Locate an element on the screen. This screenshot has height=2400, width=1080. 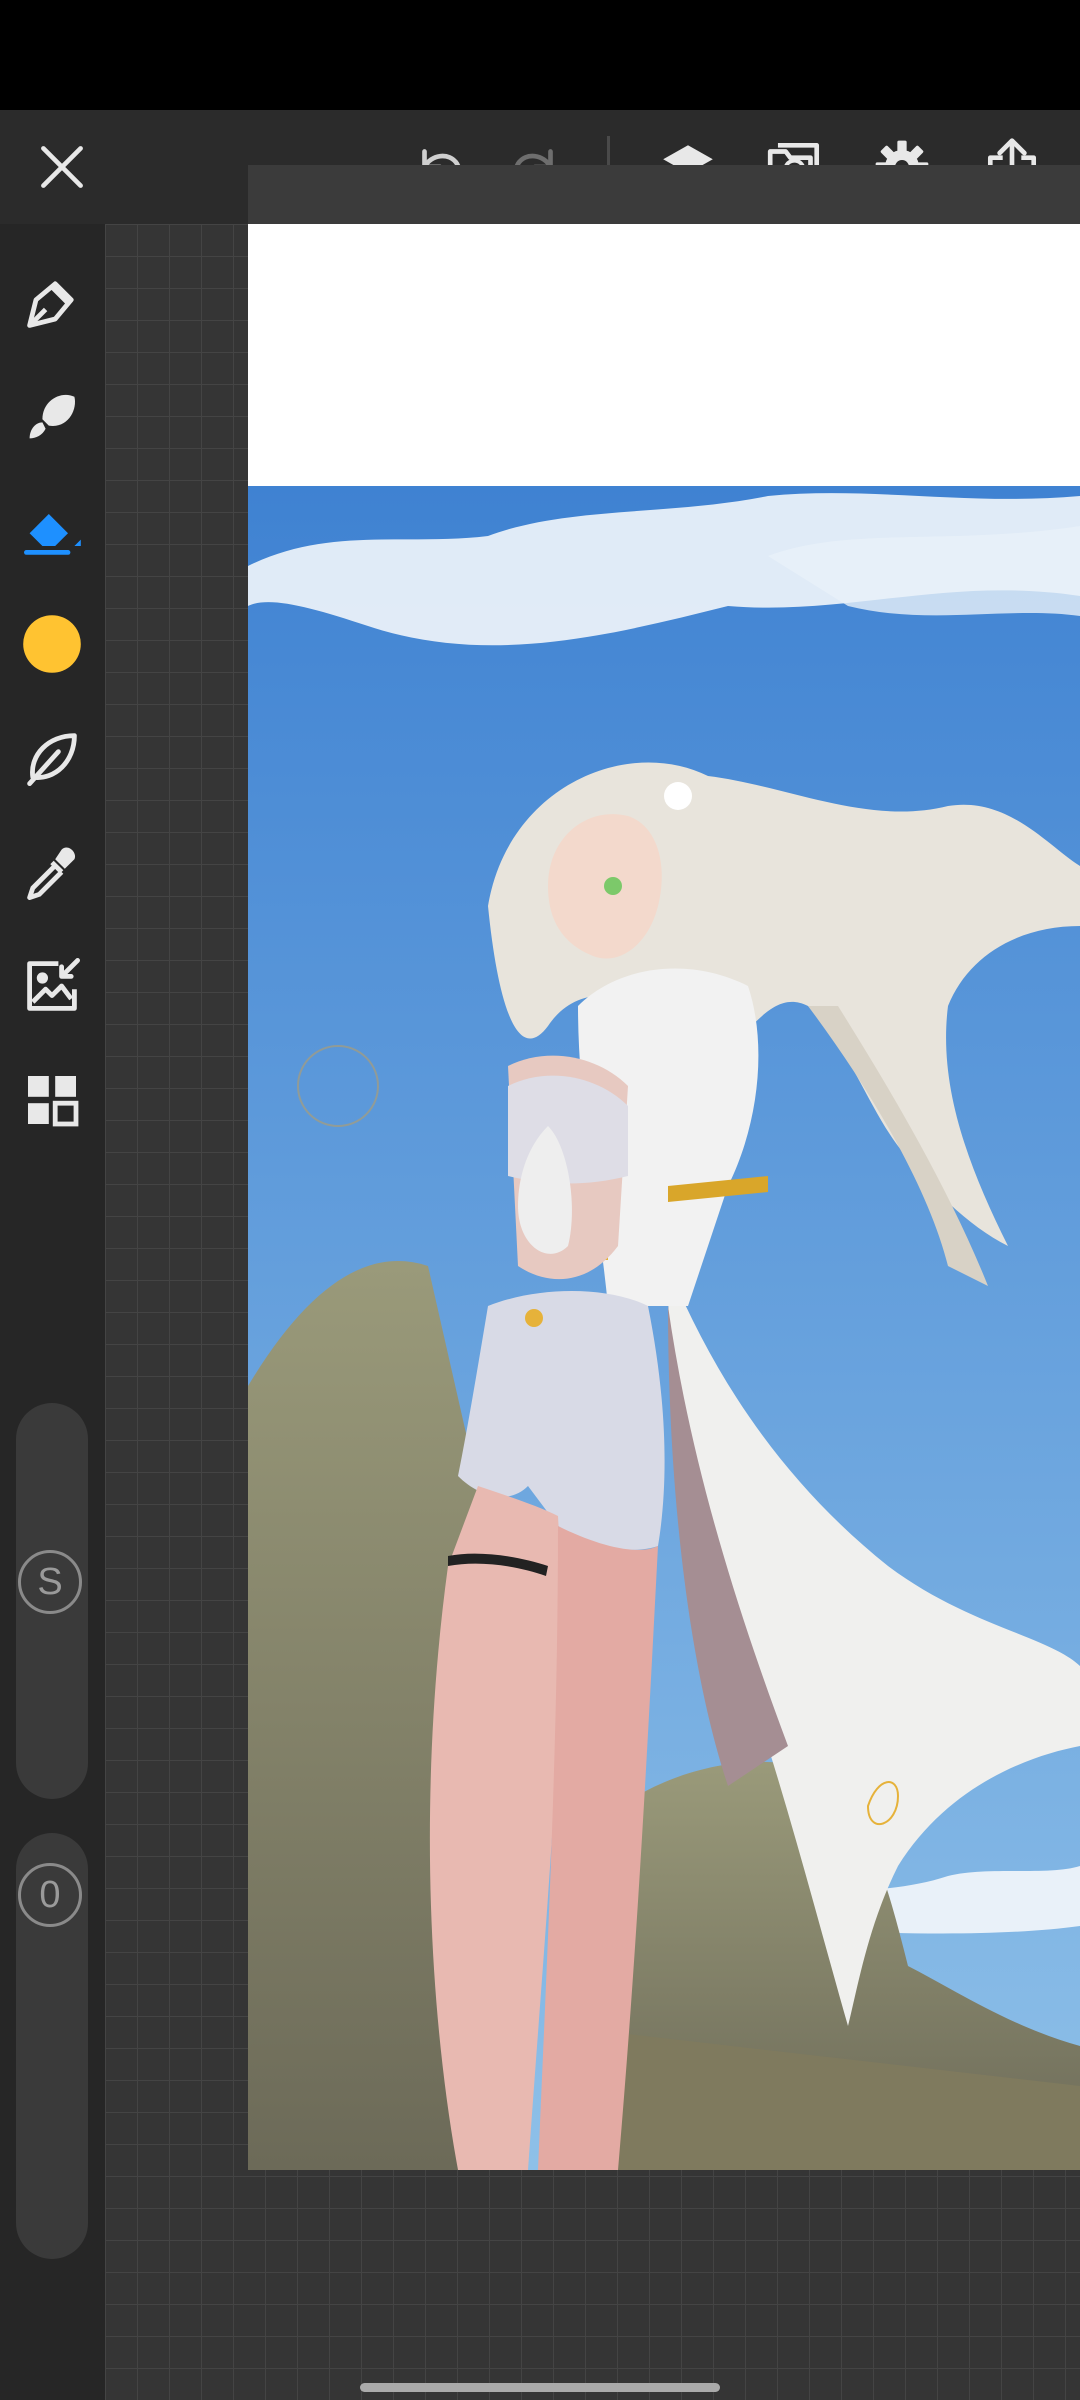
size-slider-label: S is located at coordinates (50, 1582).